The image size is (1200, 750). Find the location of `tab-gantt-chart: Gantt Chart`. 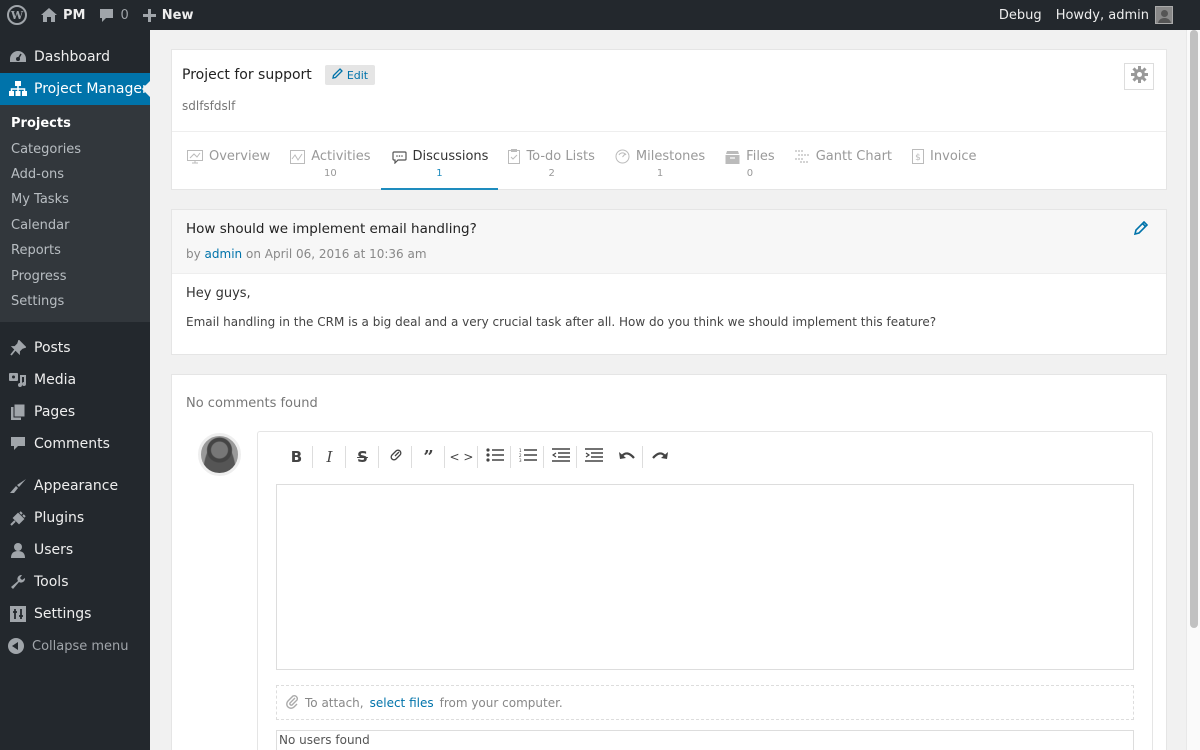

tab-gantt-chart: Gantt Chart is located at coordinates (843, 161).